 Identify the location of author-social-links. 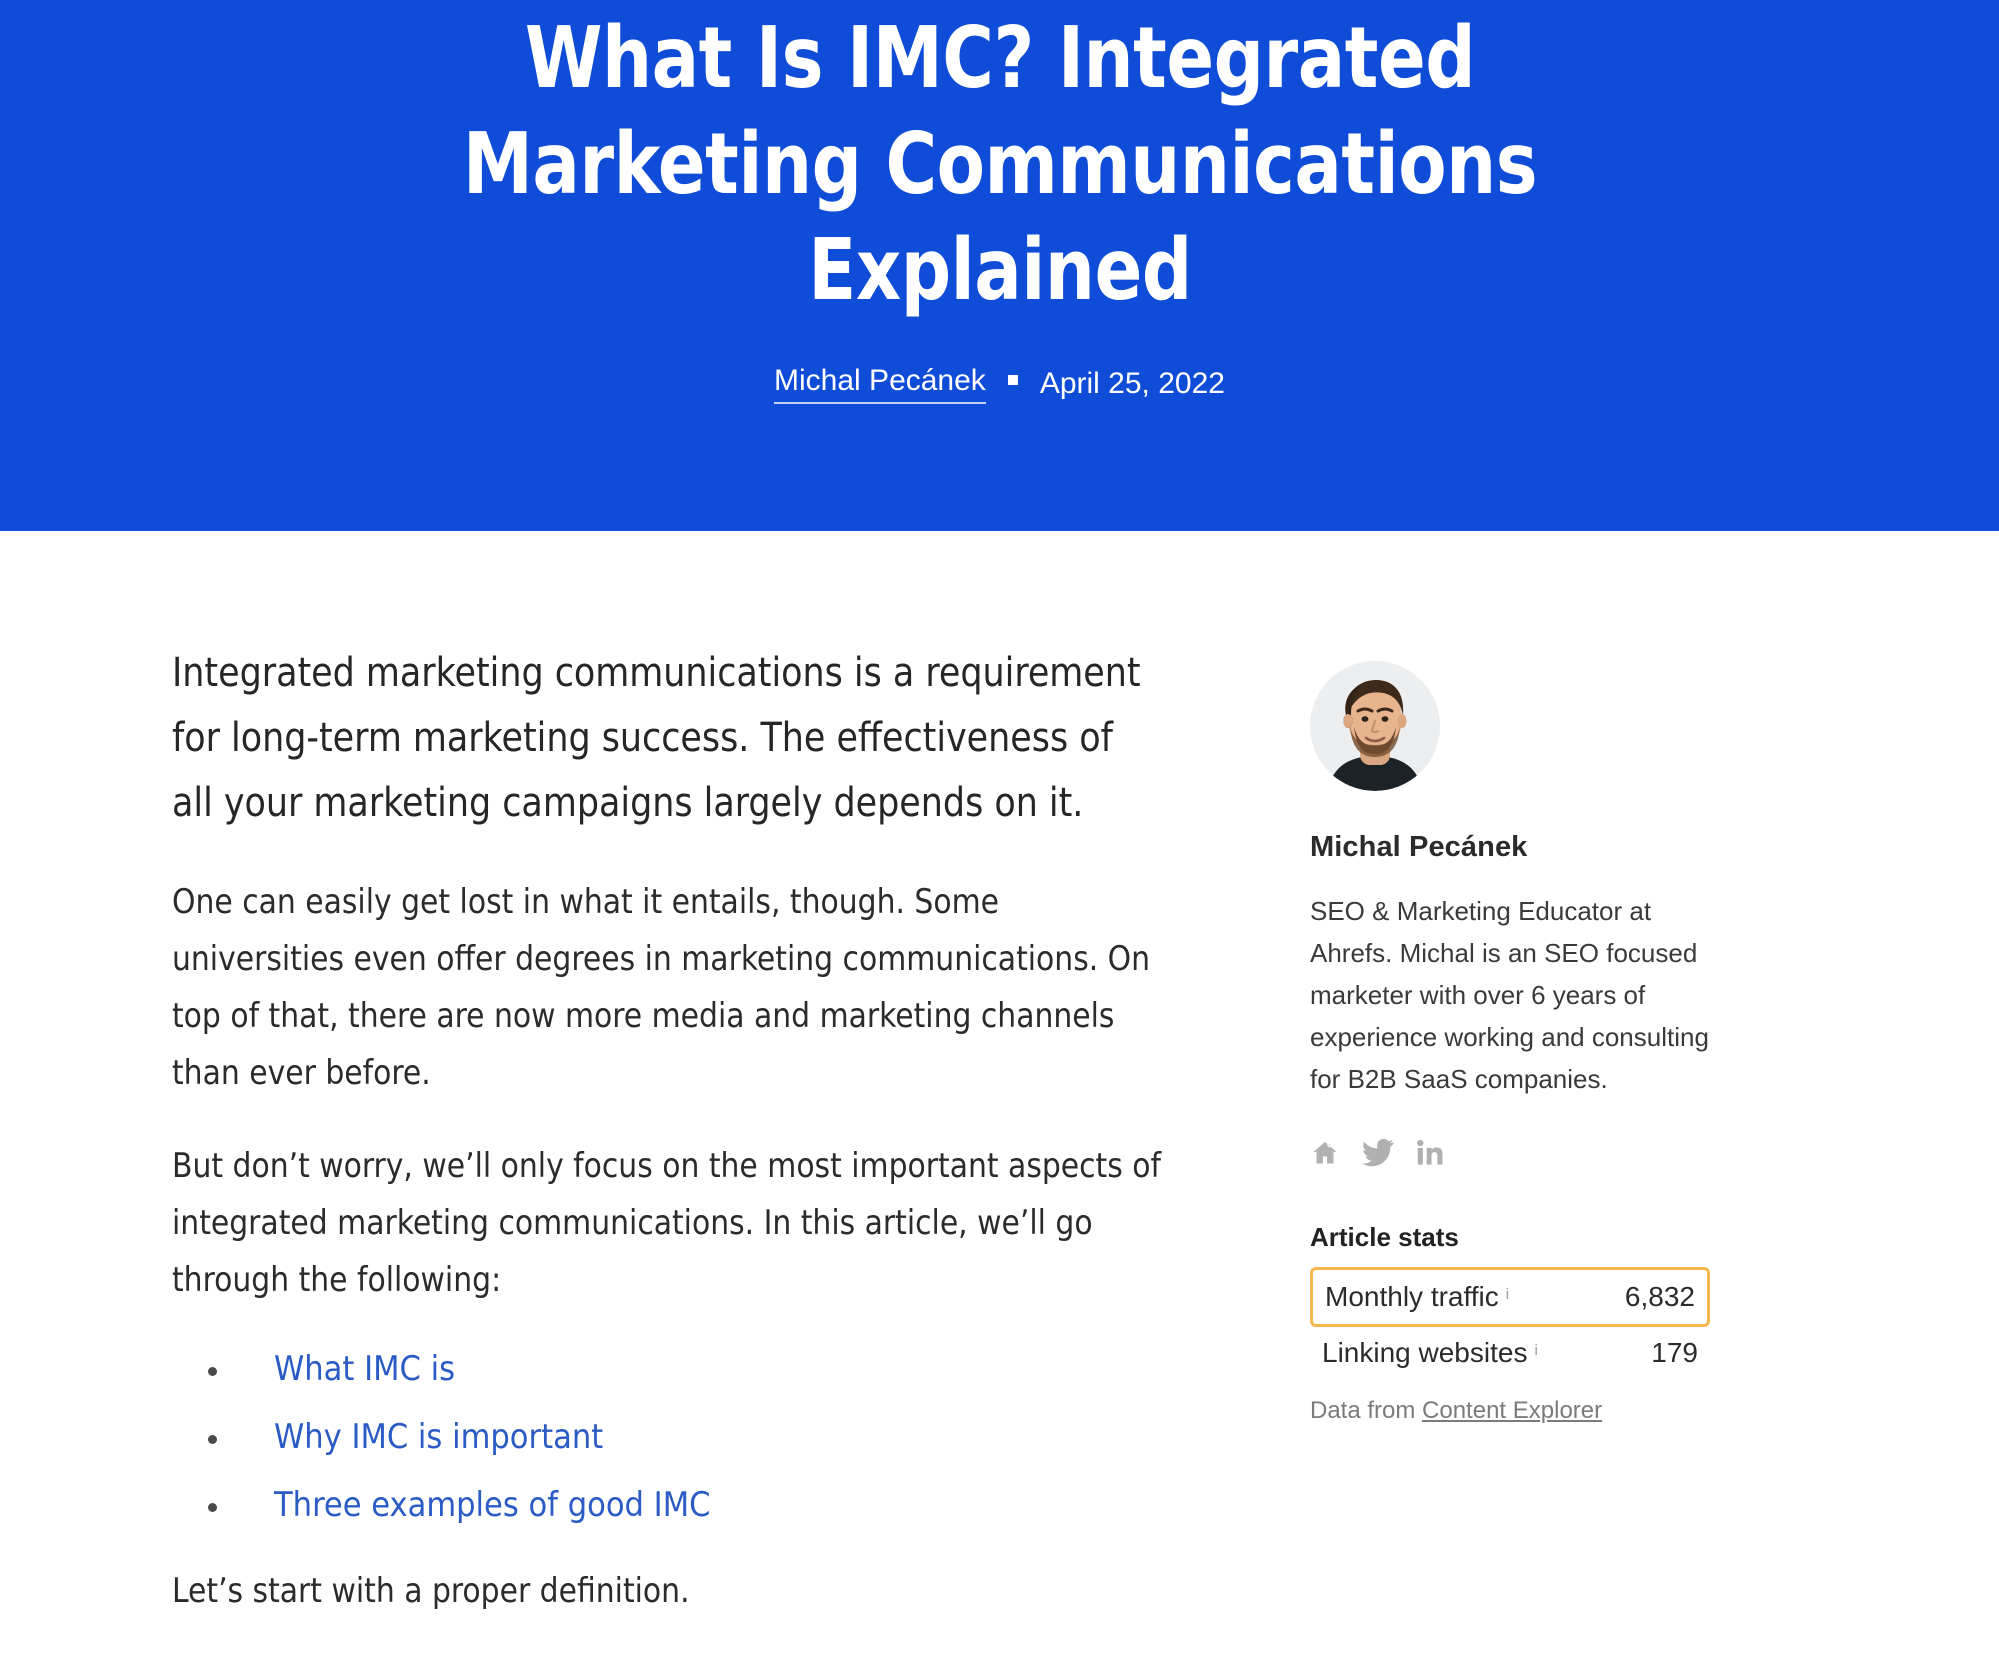
(1520, 1153).